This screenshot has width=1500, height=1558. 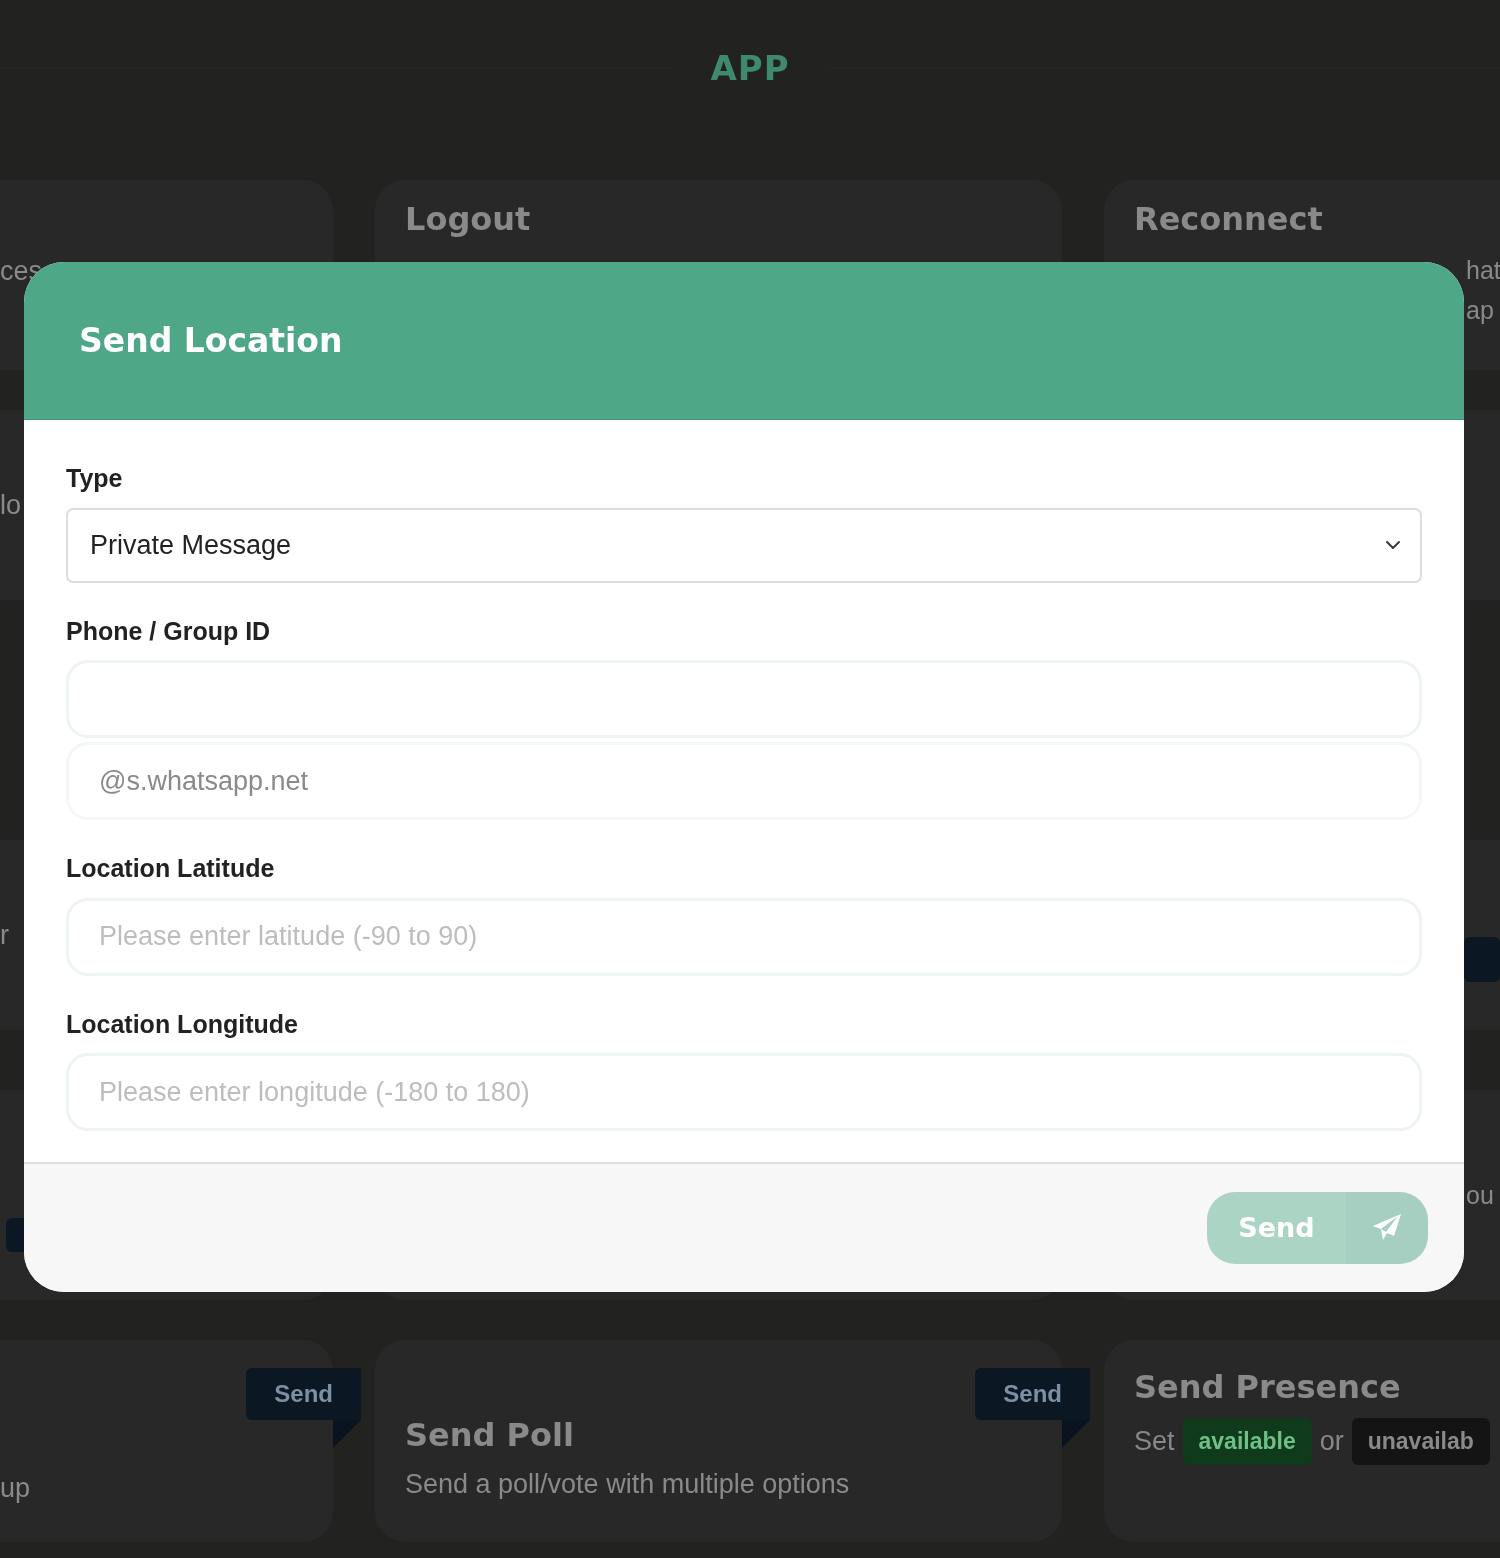 I want to click on text-fragment: ou, so click(x=1480, y=1195).